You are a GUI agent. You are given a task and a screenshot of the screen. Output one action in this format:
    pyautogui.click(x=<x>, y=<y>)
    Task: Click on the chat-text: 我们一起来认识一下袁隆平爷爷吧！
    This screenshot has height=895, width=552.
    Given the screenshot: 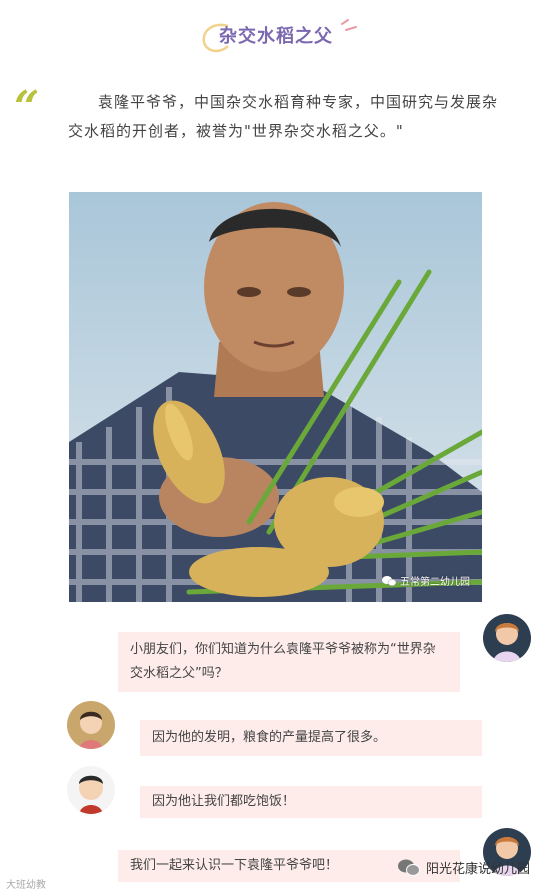 What is the action you would take?
    pyautogui.click(x=234, y=865)
    